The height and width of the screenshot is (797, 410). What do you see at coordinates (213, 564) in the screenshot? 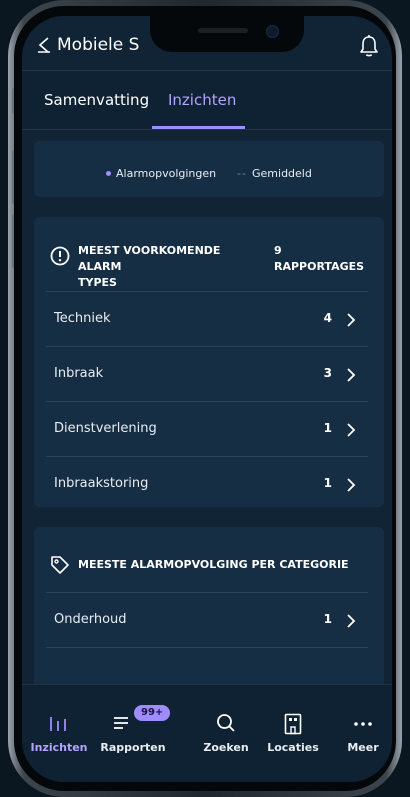
I see `category-title: MEESTE ALARMOPVOLGING PER CATEGORIE` at bounding box center [213, 564].